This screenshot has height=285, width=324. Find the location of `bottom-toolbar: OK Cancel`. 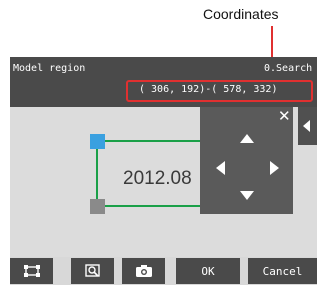

bottom-toolbar: OK Cancel is located at coordinates (163, 271).